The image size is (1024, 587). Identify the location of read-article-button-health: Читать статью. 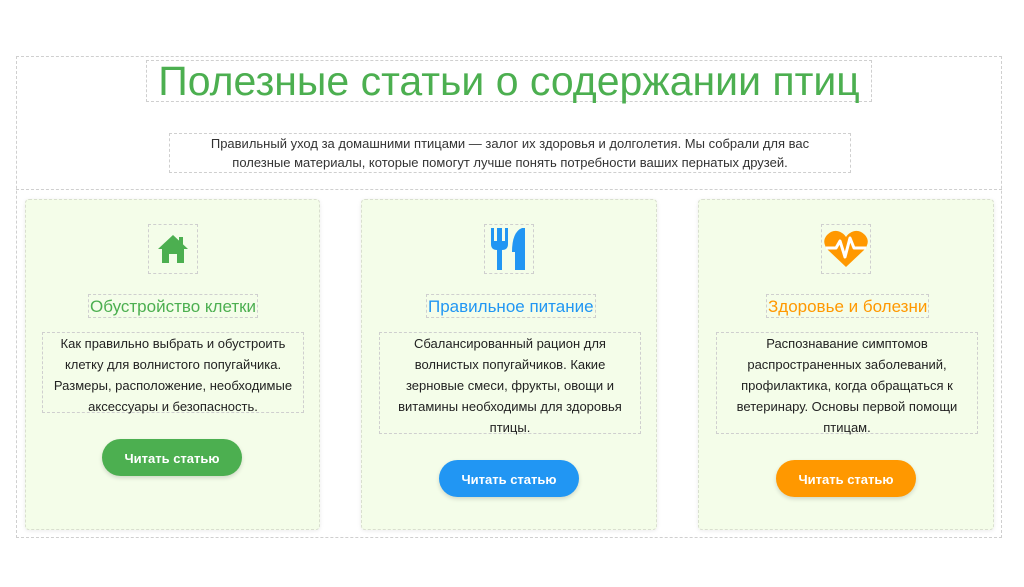
(846, 478).